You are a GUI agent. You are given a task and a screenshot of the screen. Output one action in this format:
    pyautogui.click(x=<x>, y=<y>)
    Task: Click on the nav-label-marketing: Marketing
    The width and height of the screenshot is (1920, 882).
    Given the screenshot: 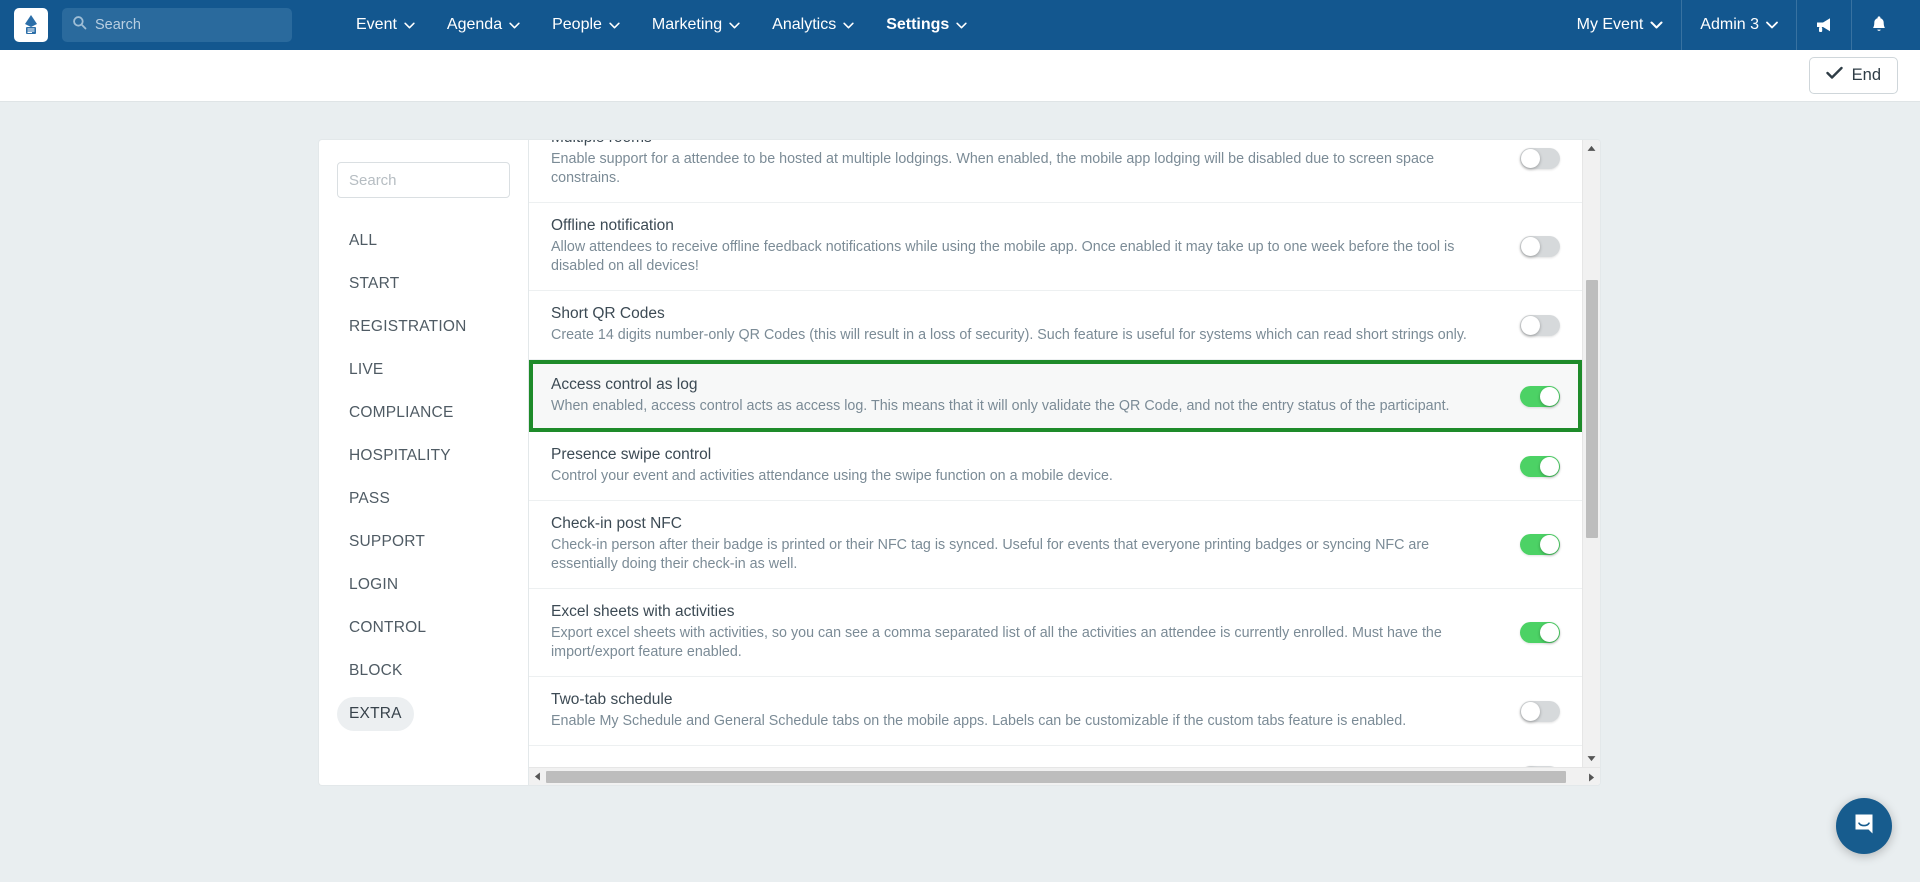 What is the action you would take?
    pyautogui.click(x=687, y=24)
    